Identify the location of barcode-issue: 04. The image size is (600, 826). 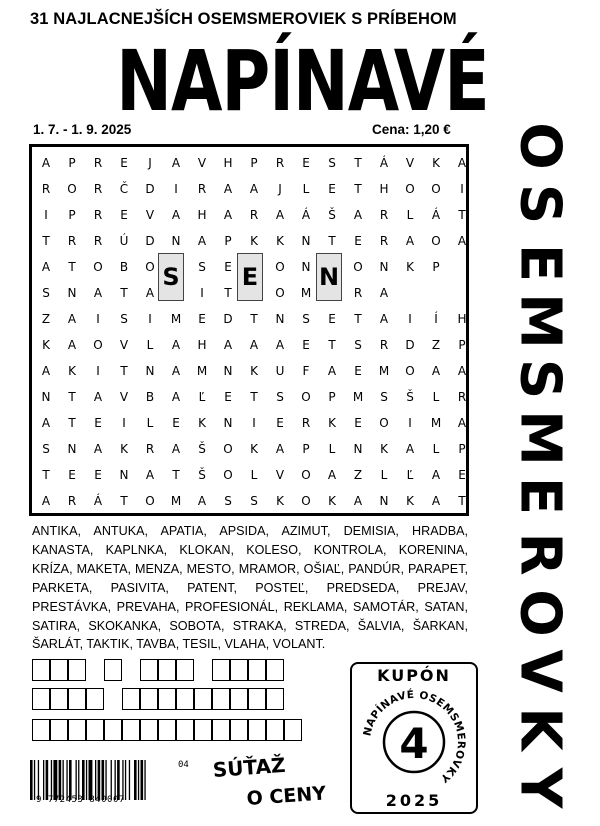
(183, 765).